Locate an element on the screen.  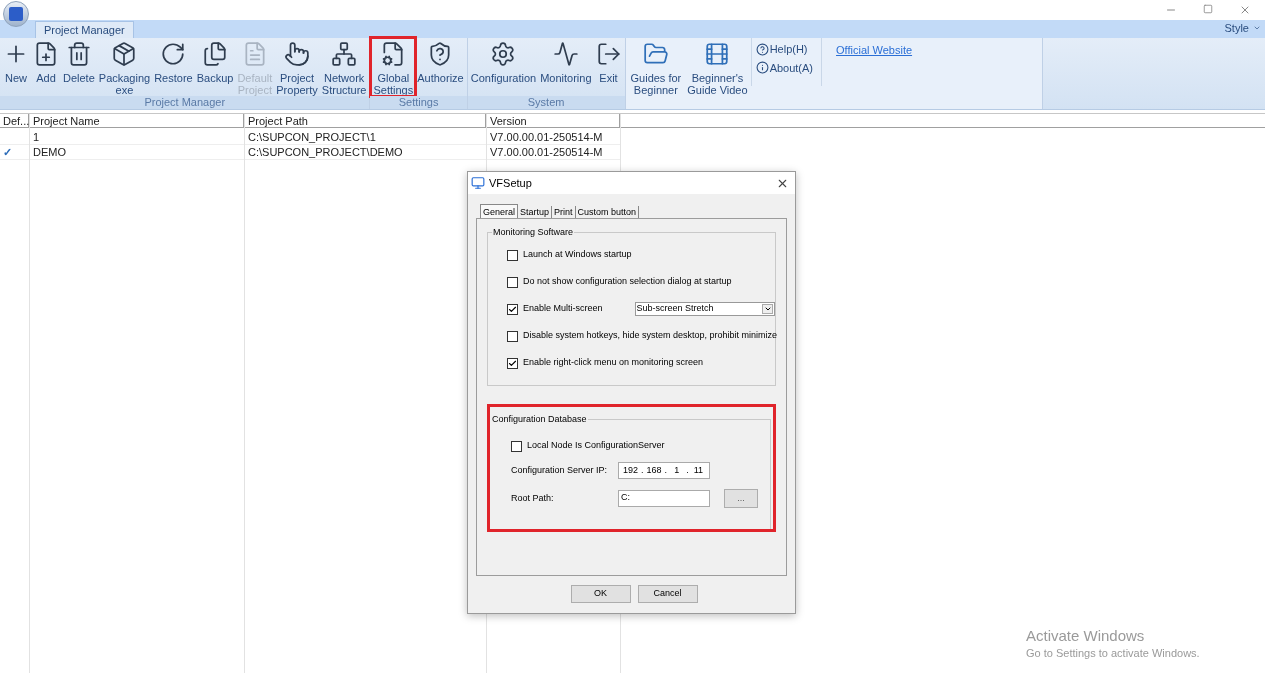
checkbox-label: Disable system hotkeys, hide system desktop, prohibit minimize is located at coordinates (650, 336).